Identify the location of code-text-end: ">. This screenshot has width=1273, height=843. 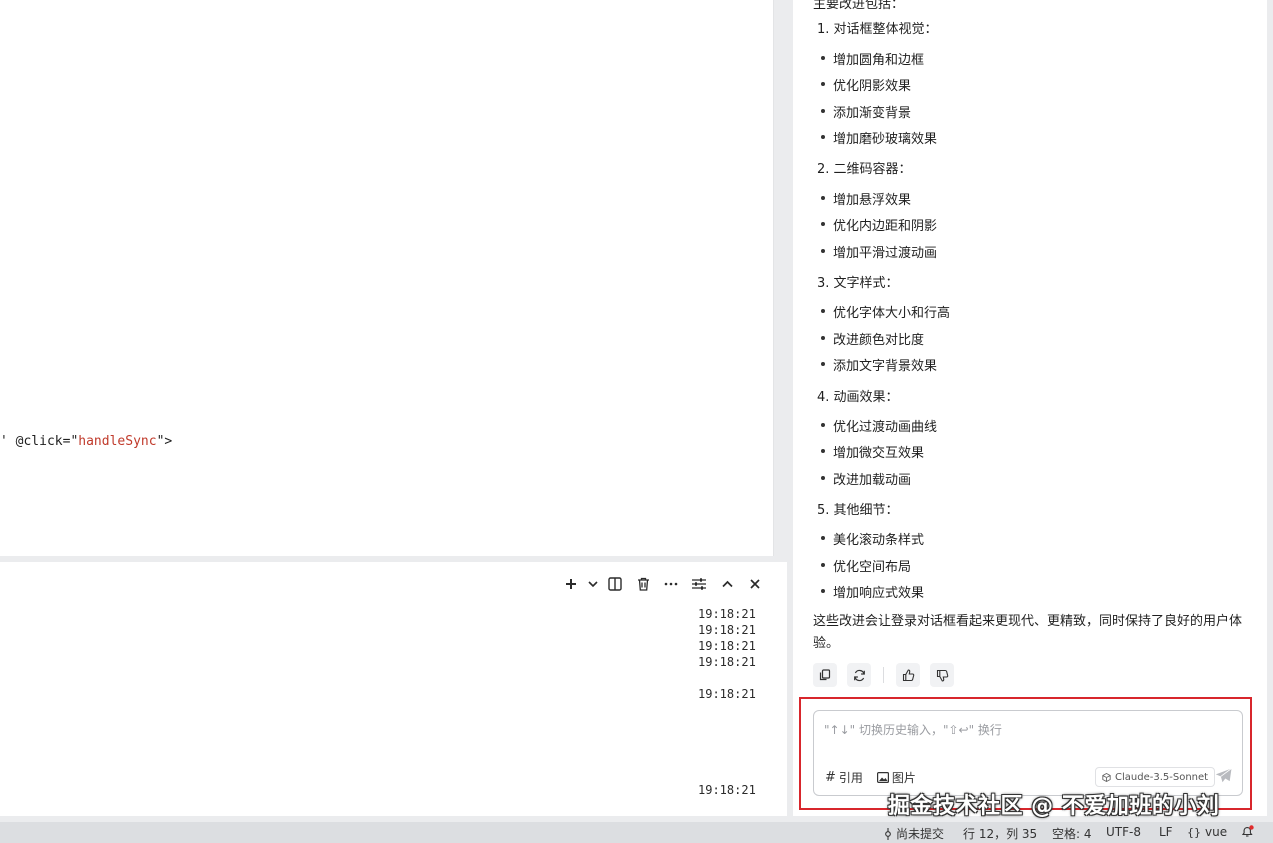
(164, 441).